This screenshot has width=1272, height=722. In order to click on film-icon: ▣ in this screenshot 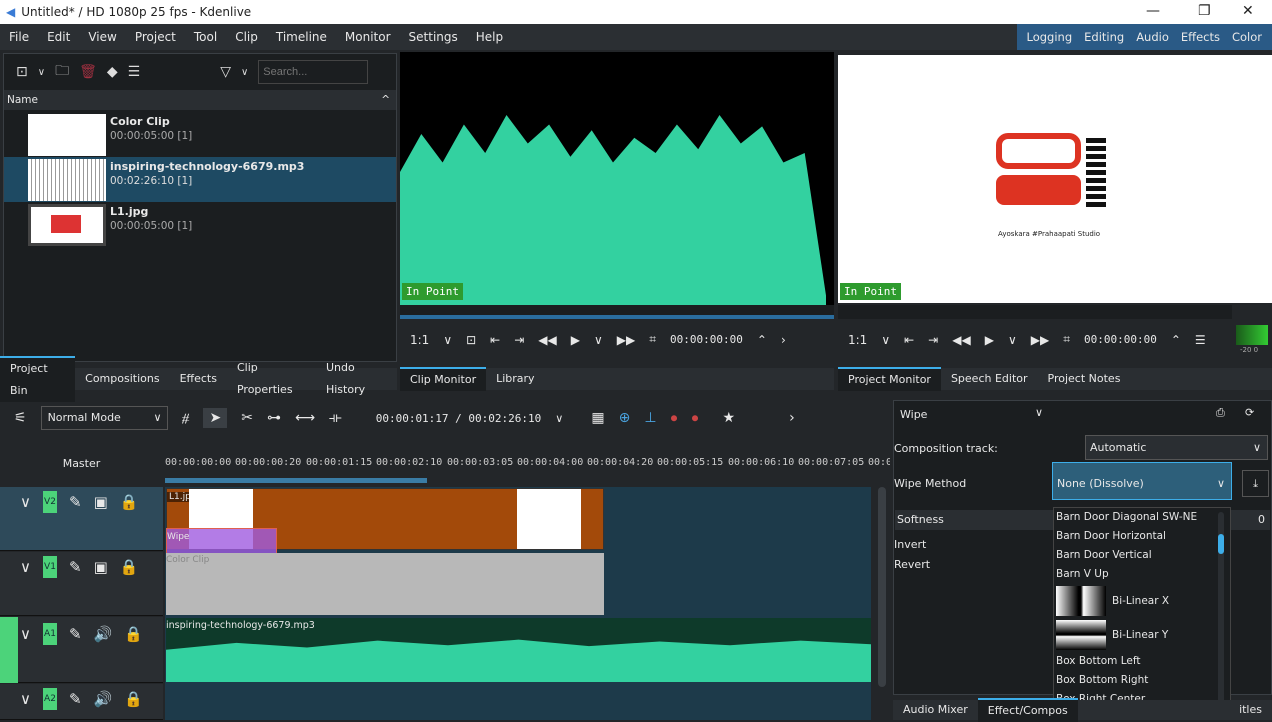, I will do `click(101, 567)`.